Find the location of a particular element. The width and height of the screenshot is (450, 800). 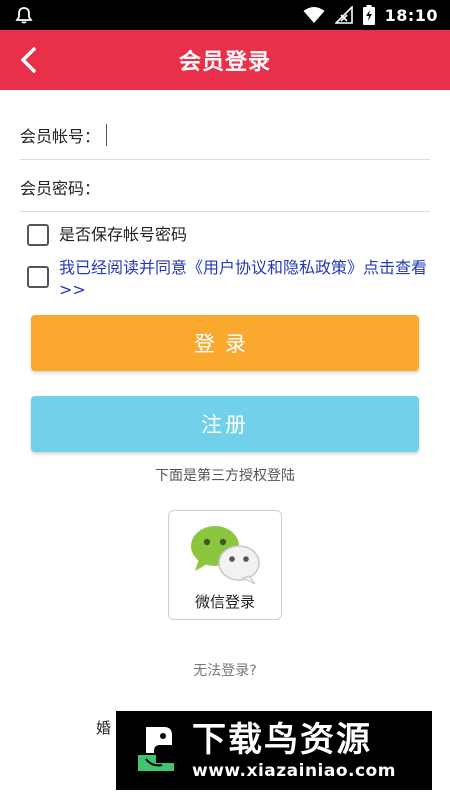

app-header: 会员登录 is located at coordinates (225, 60).